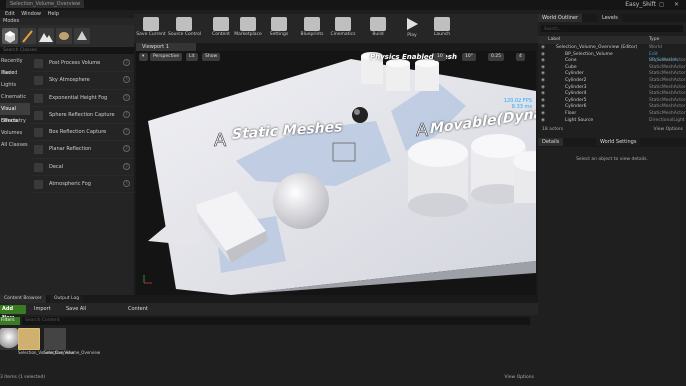 This screenshot has height=386, width=686. What do you see at coordinates (64, 36) in the screenshot?
I see `foliage-mode-icon` at bounding box center [64, 36].